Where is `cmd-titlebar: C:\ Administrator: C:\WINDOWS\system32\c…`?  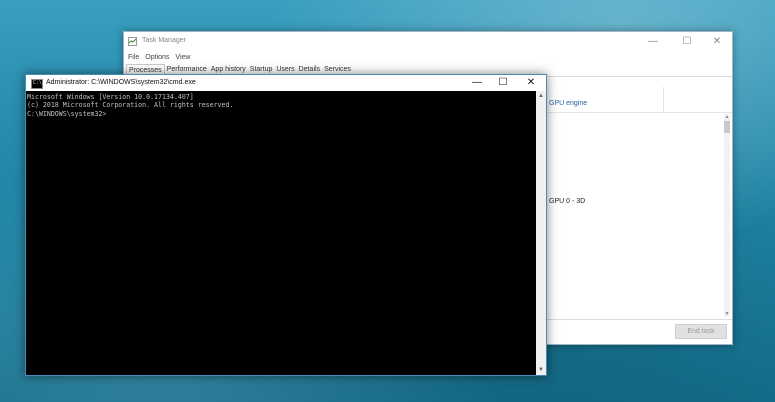
cmd-titlebar: C:\ Administrator: C:\WINDOWS\system32\c… is located at coordinates (286, 83).